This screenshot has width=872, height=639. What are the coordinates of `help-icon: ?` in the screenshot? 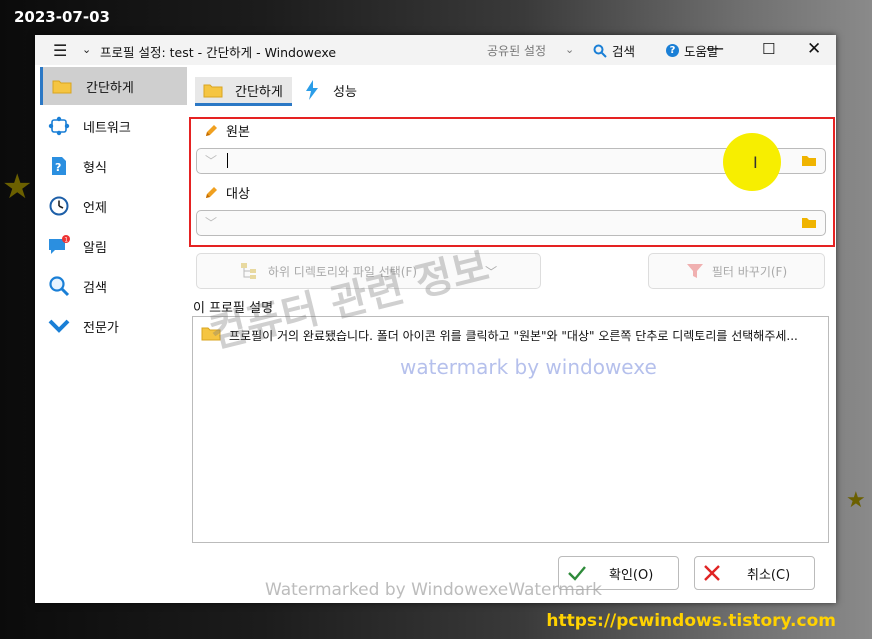 It's located at (672, 50).